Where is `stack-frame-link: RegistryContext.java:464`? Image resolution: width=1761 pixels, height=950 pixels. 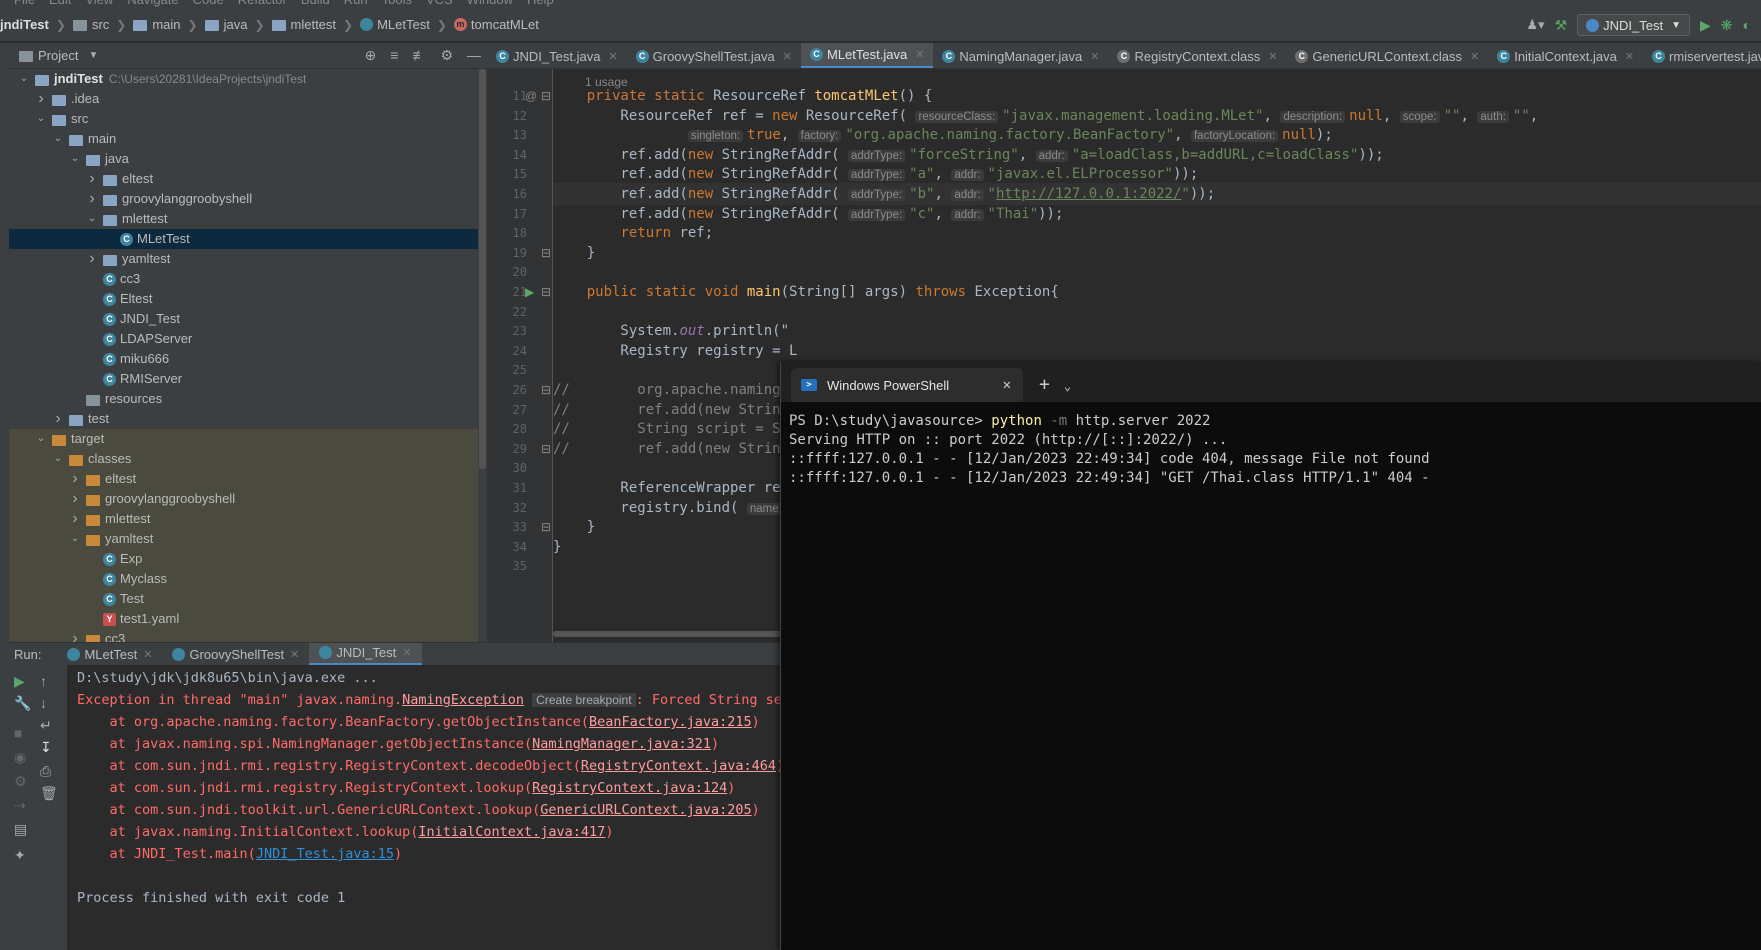 stack-frame-link: RegistryContext.java:464 is located at coordinates (678, 766).